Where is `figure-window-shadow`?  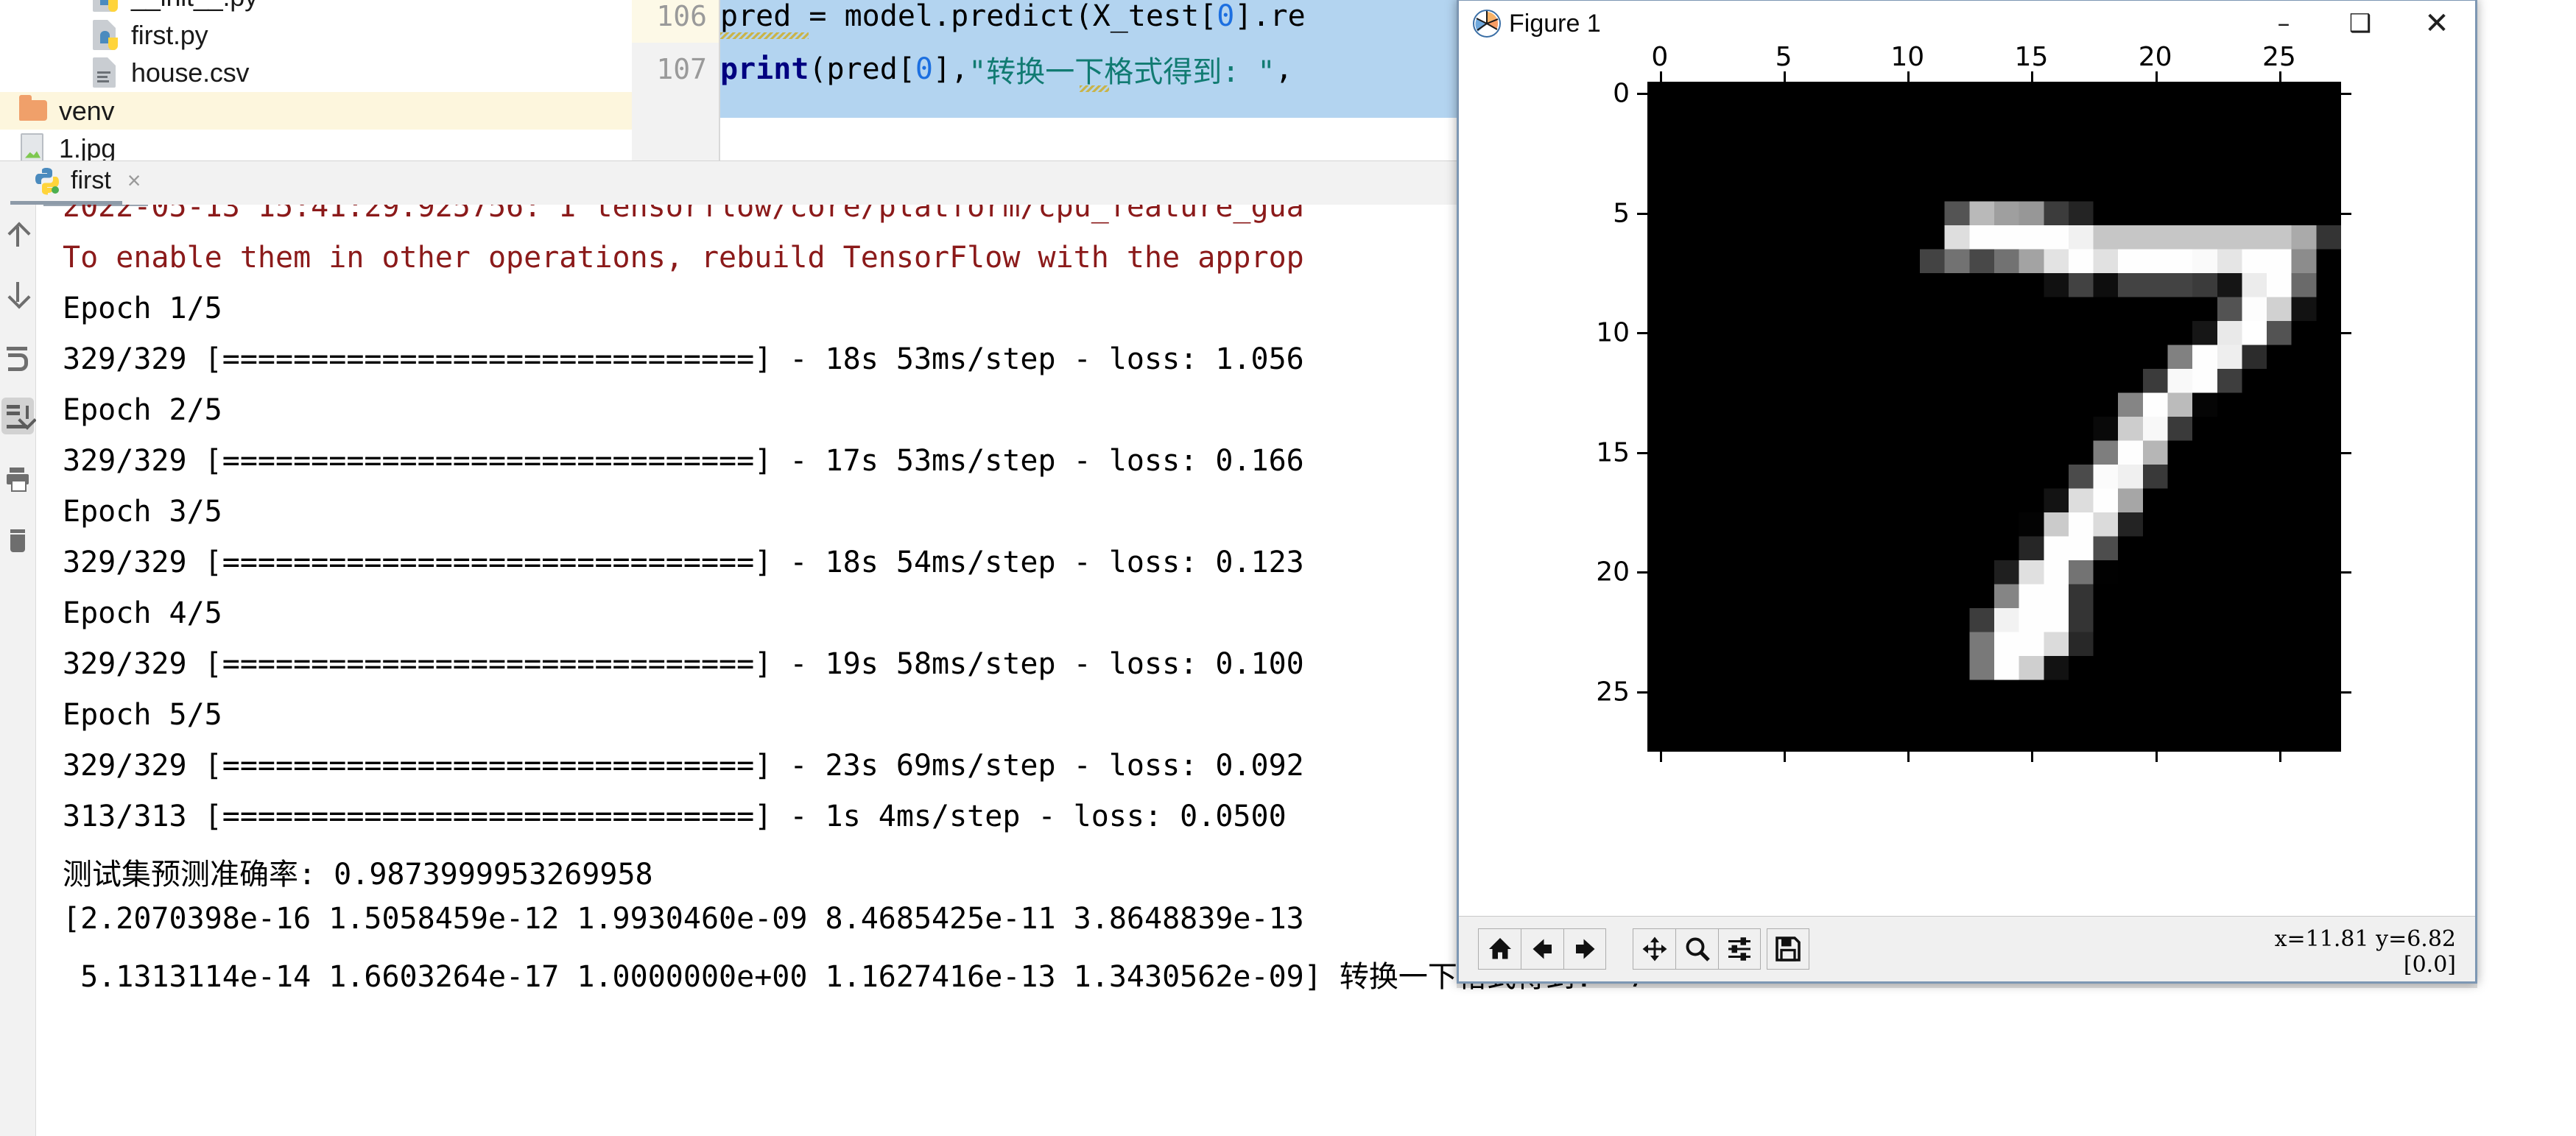 figure-window-shadow is located at coordinates (1967, 986).